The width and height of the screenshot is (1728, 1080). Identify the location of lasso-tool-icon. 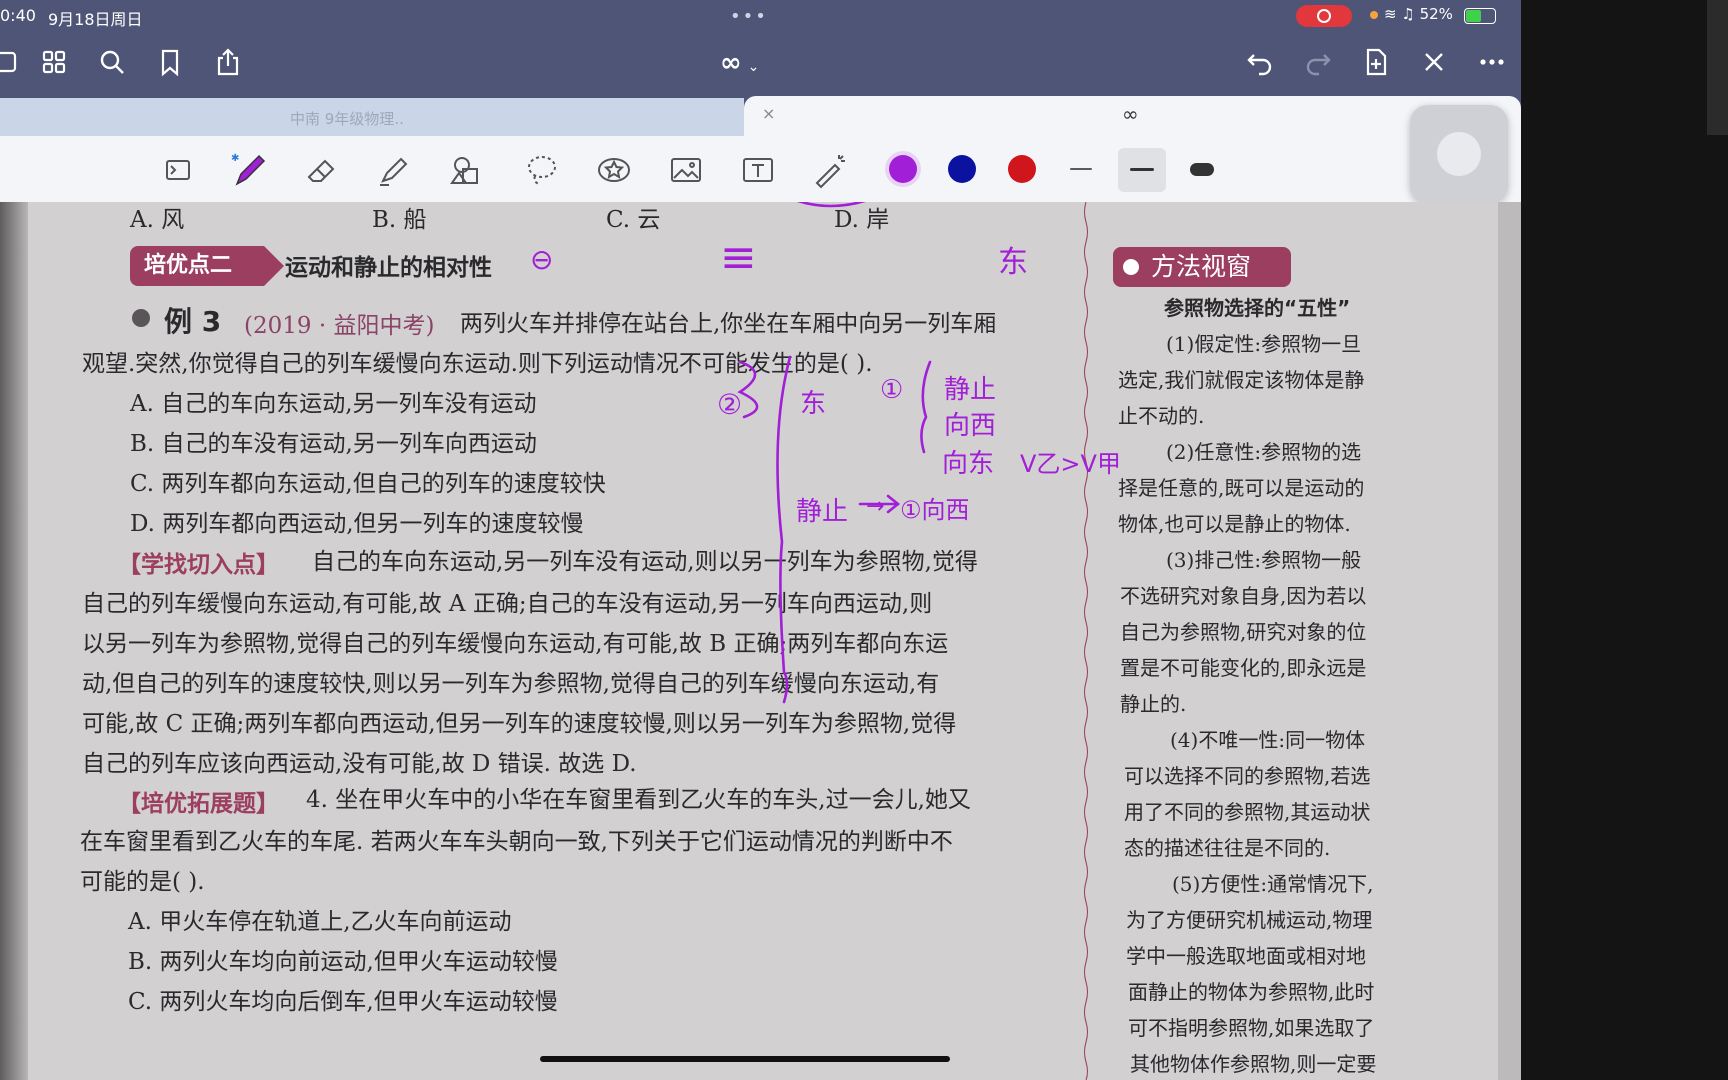
(542, 170).